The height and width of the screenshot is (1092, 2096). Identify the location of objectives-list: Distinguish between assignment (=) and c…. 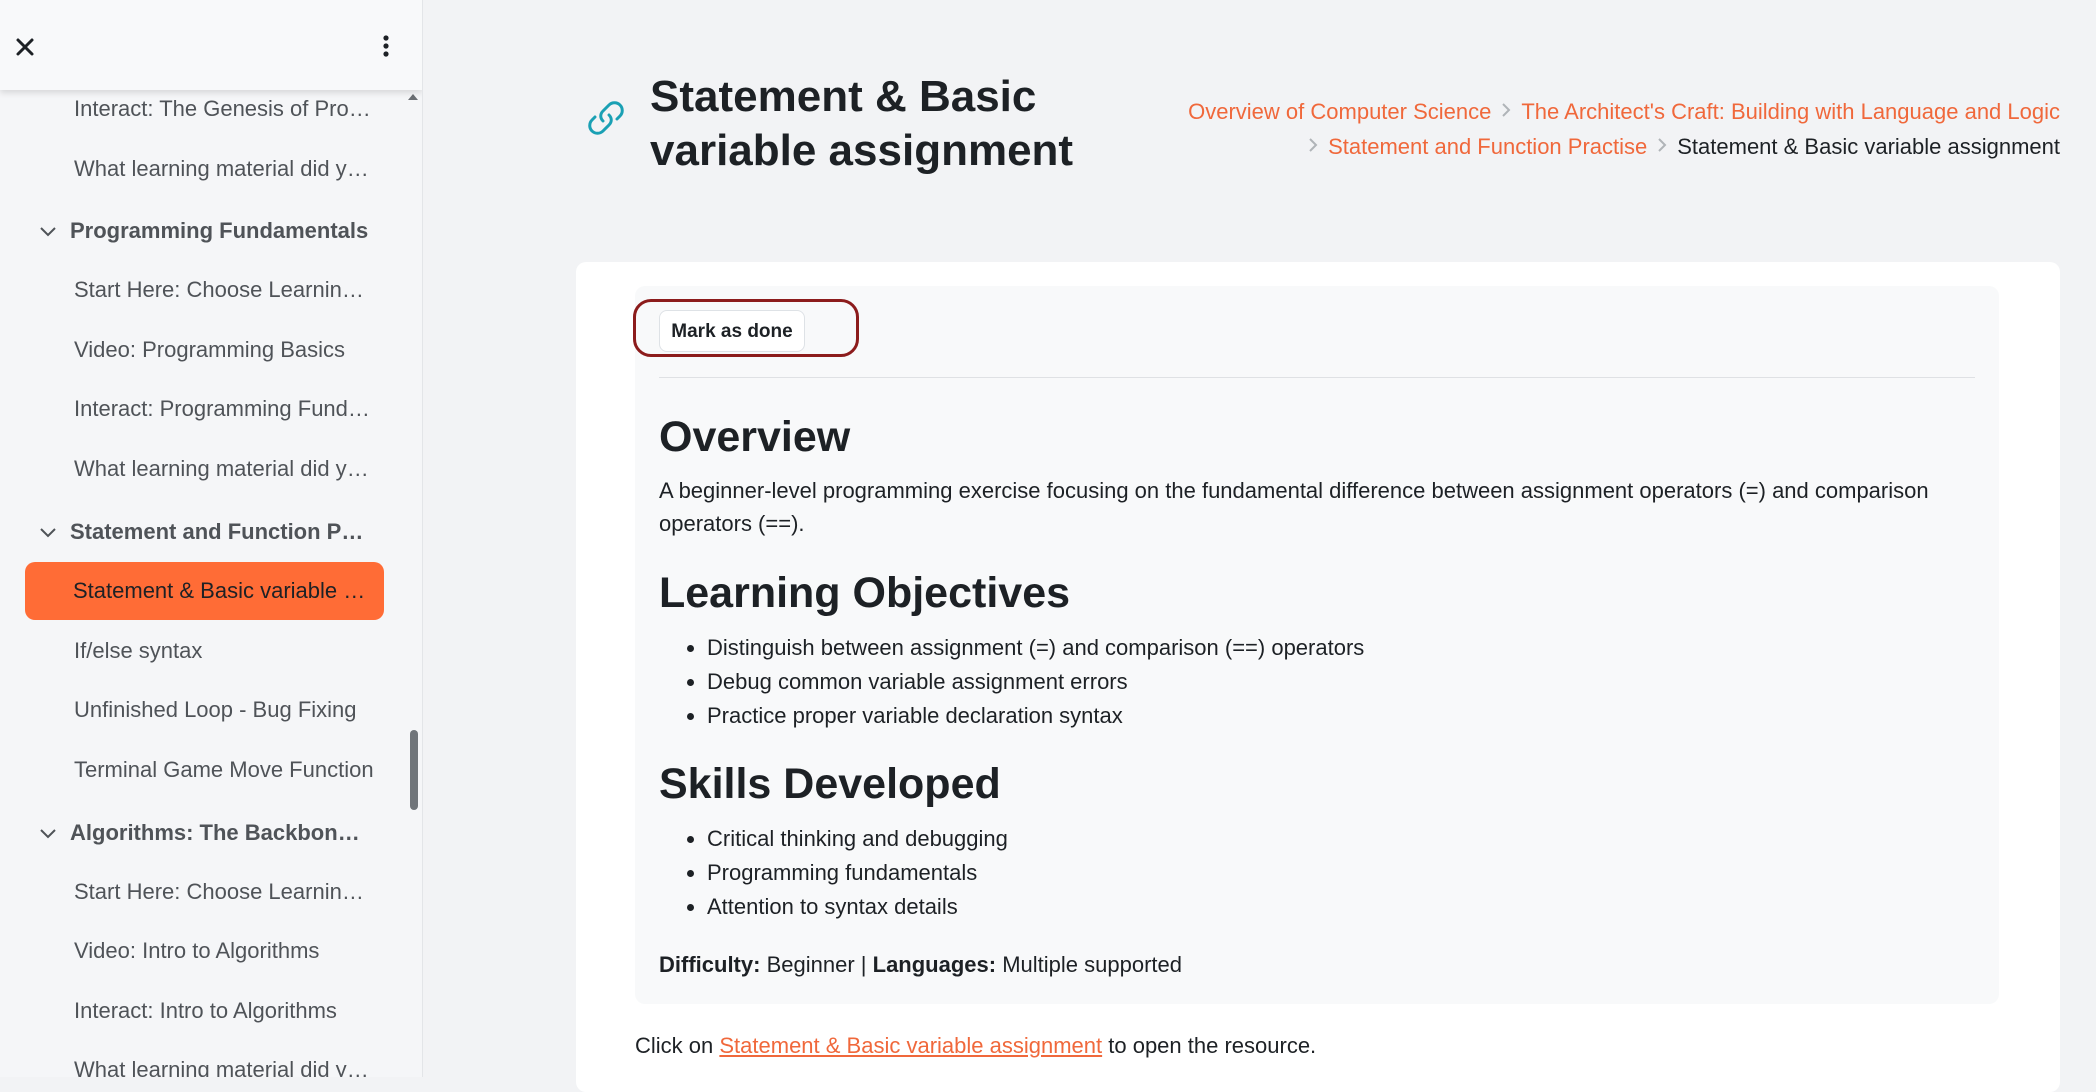
(1011, 682).